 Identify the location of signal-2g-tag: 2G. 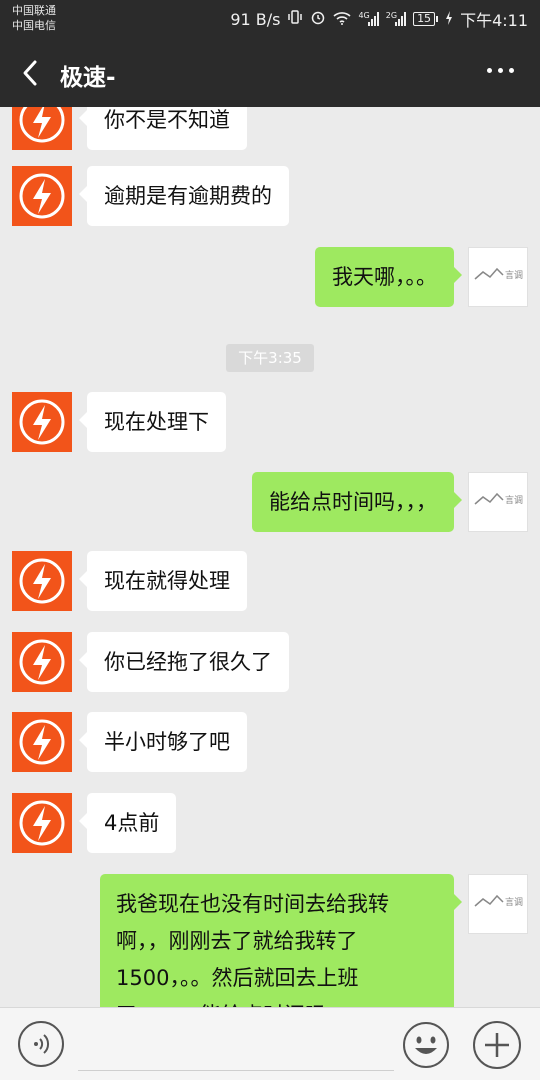
(391, 15).